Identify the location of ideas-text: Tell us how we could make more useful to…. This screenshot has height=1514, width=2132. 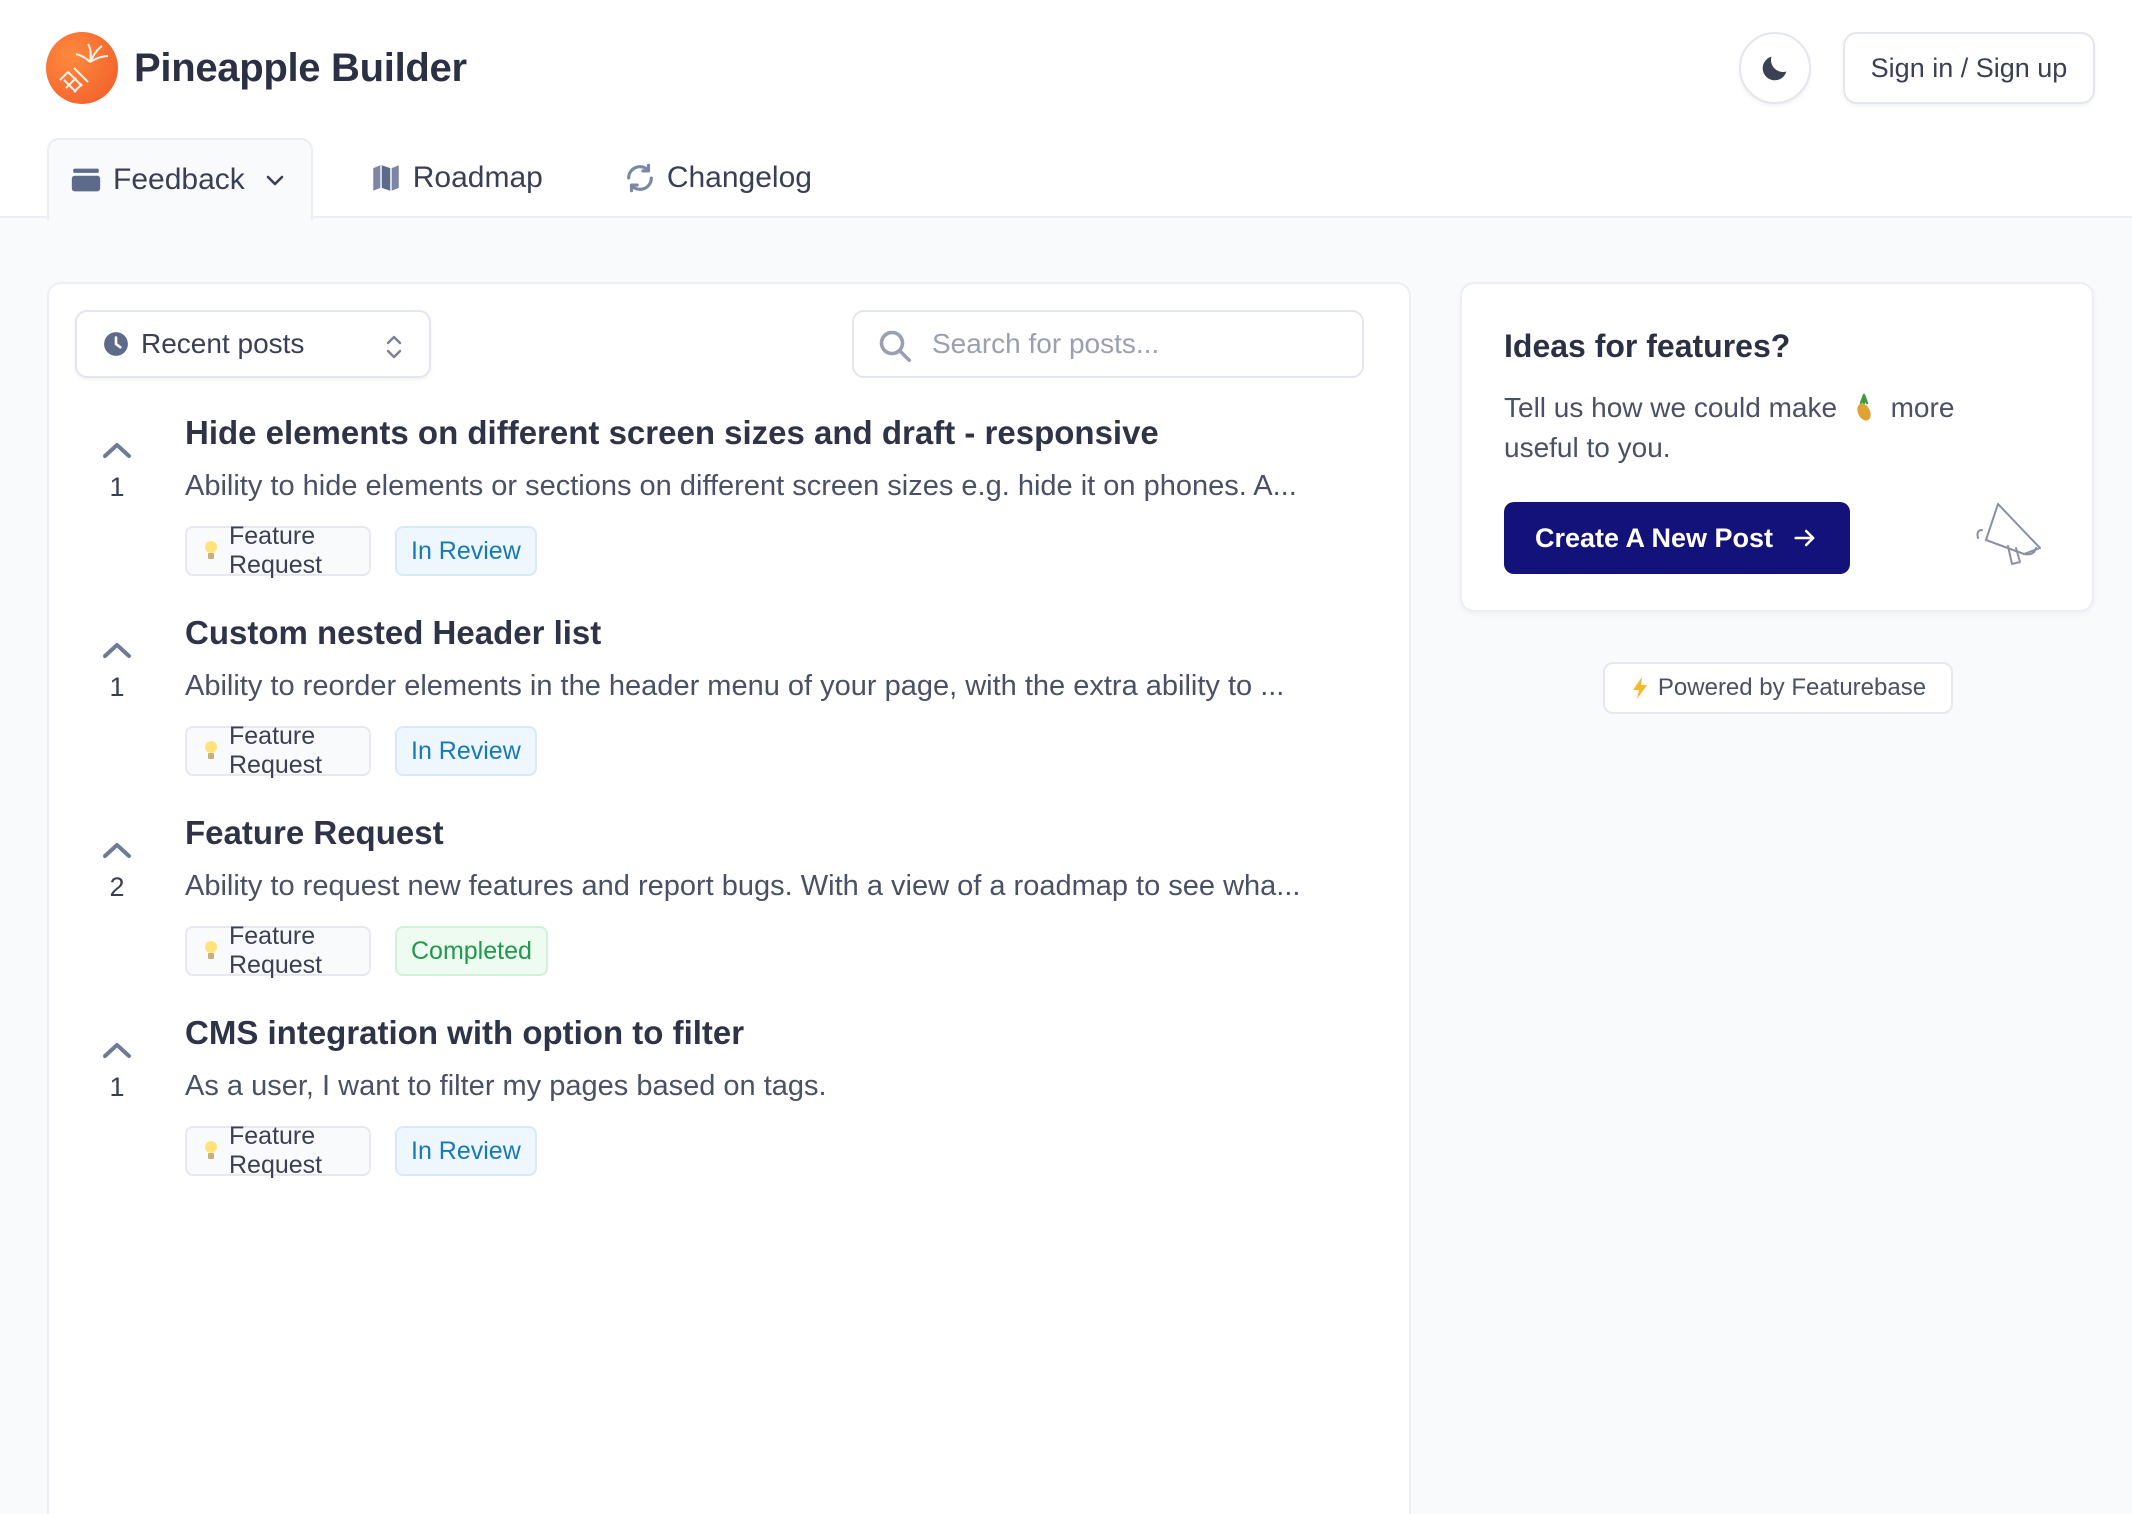
(1764, 428).